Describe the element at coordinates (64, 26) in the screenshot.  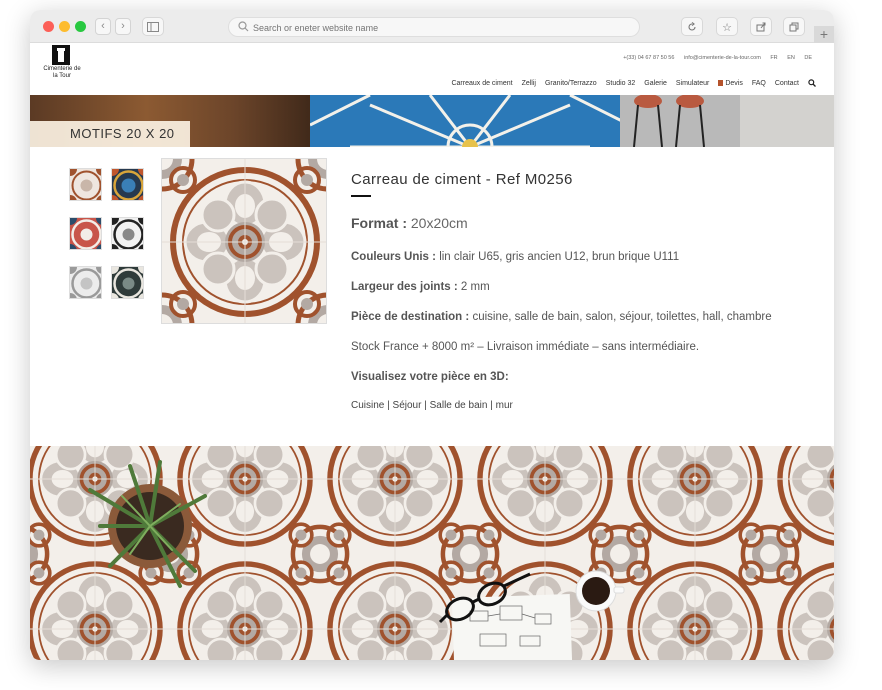
I see `minimize-window-button` at that location.